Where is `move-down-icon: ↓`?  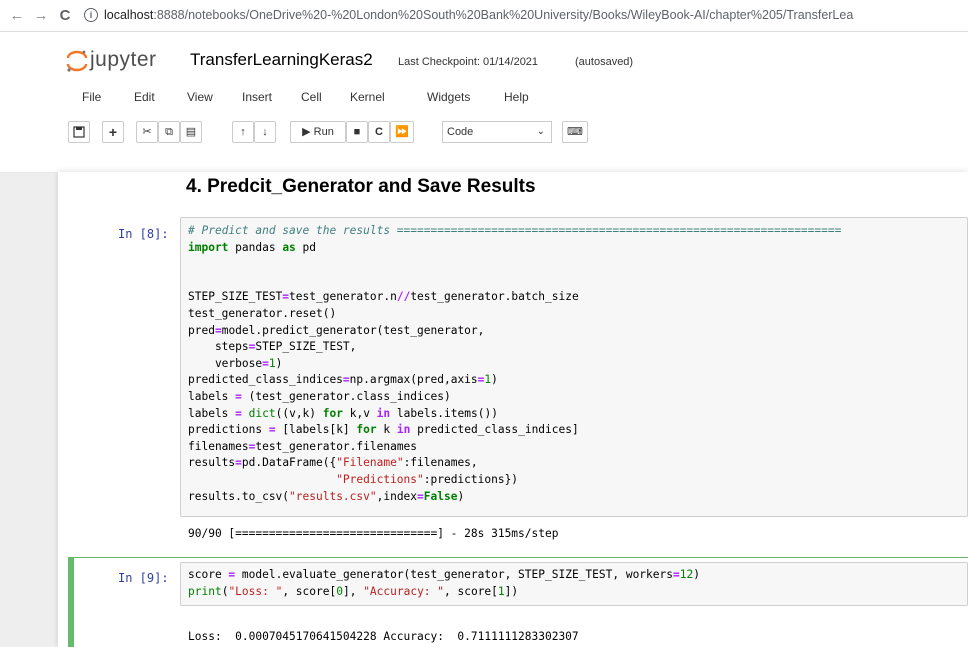 move-down-icon: ↓ is located at coordinates (265, 132).